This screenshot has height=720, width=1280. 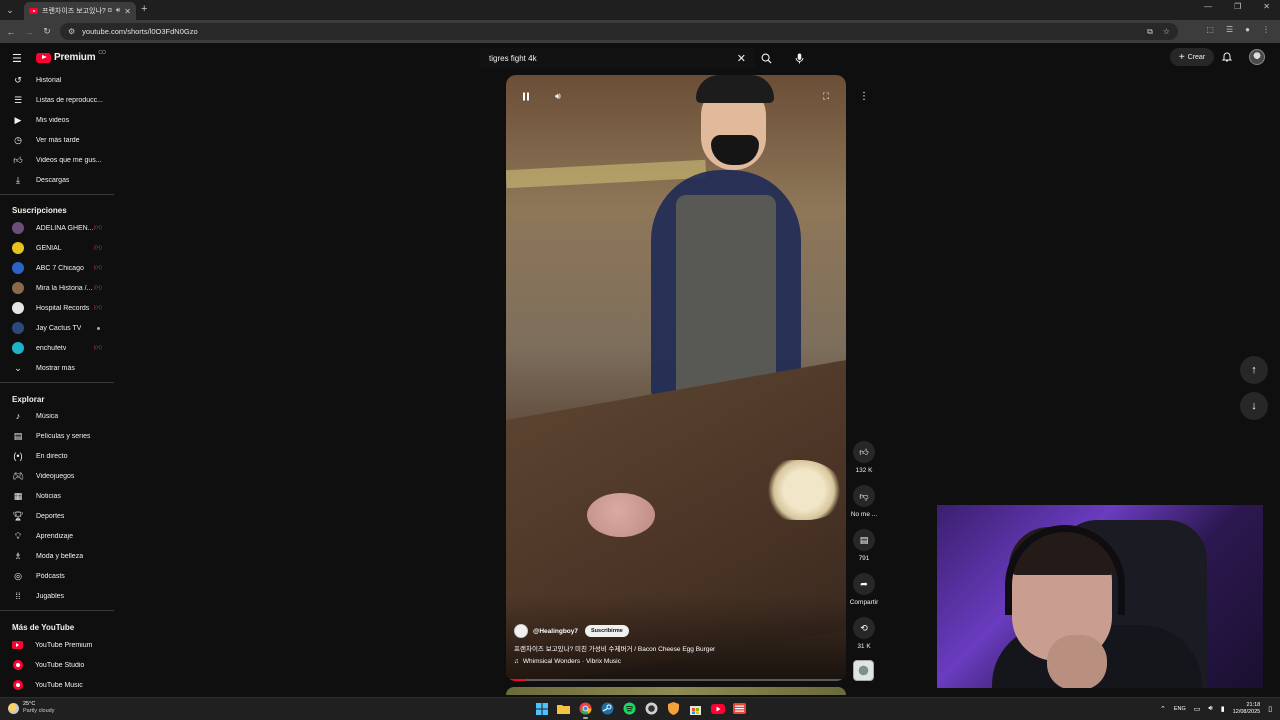 I want to click on sidebar-item-youtube-music: YouTube Music, so click(x=58, y=685).